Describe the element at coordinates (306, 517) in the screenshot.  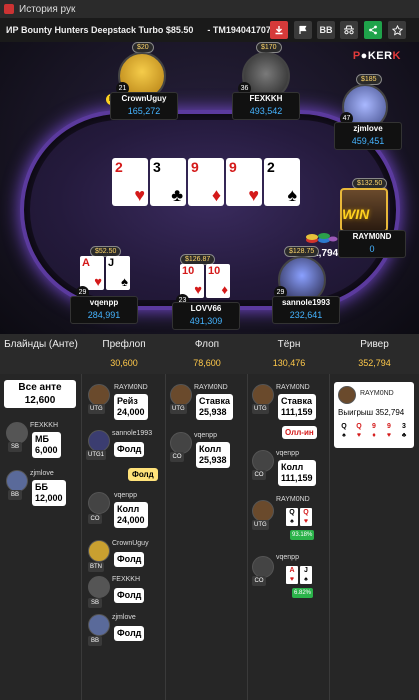
I see `showdown-card: Q ♥` at that location.